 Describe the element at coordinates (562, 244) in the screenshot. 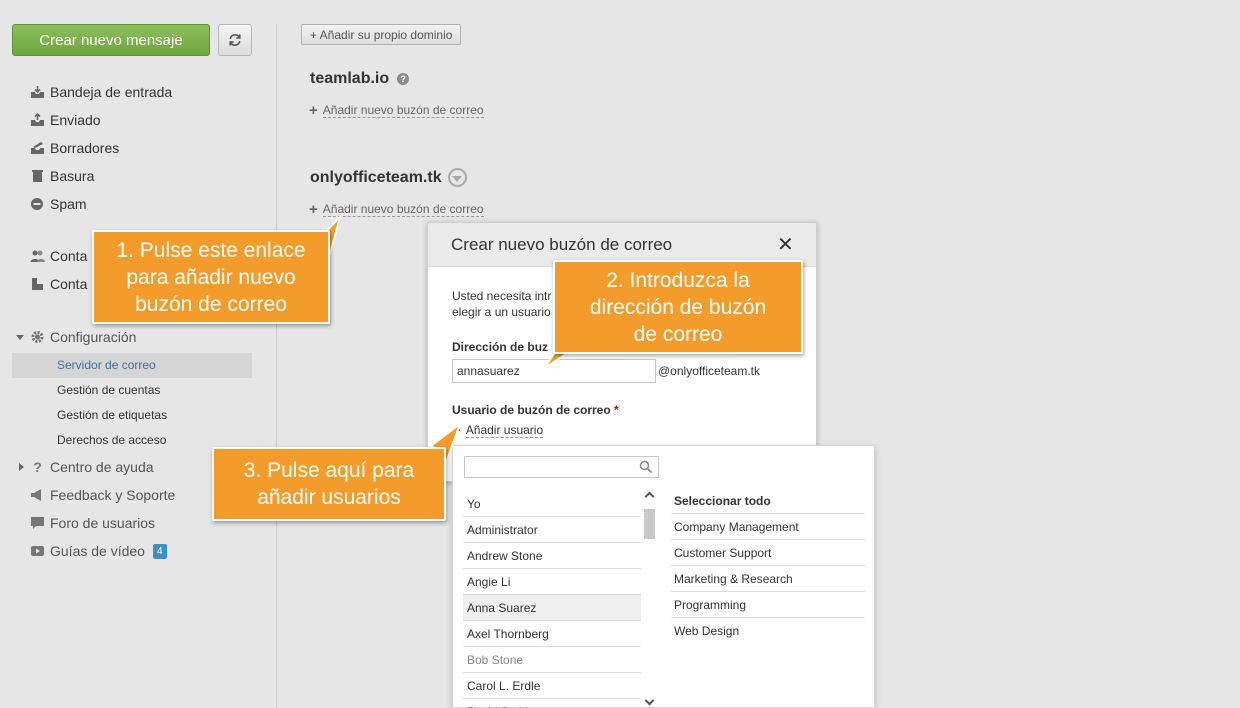

I see `dialog-title: Crear nuevo buzón de correo` at that location.